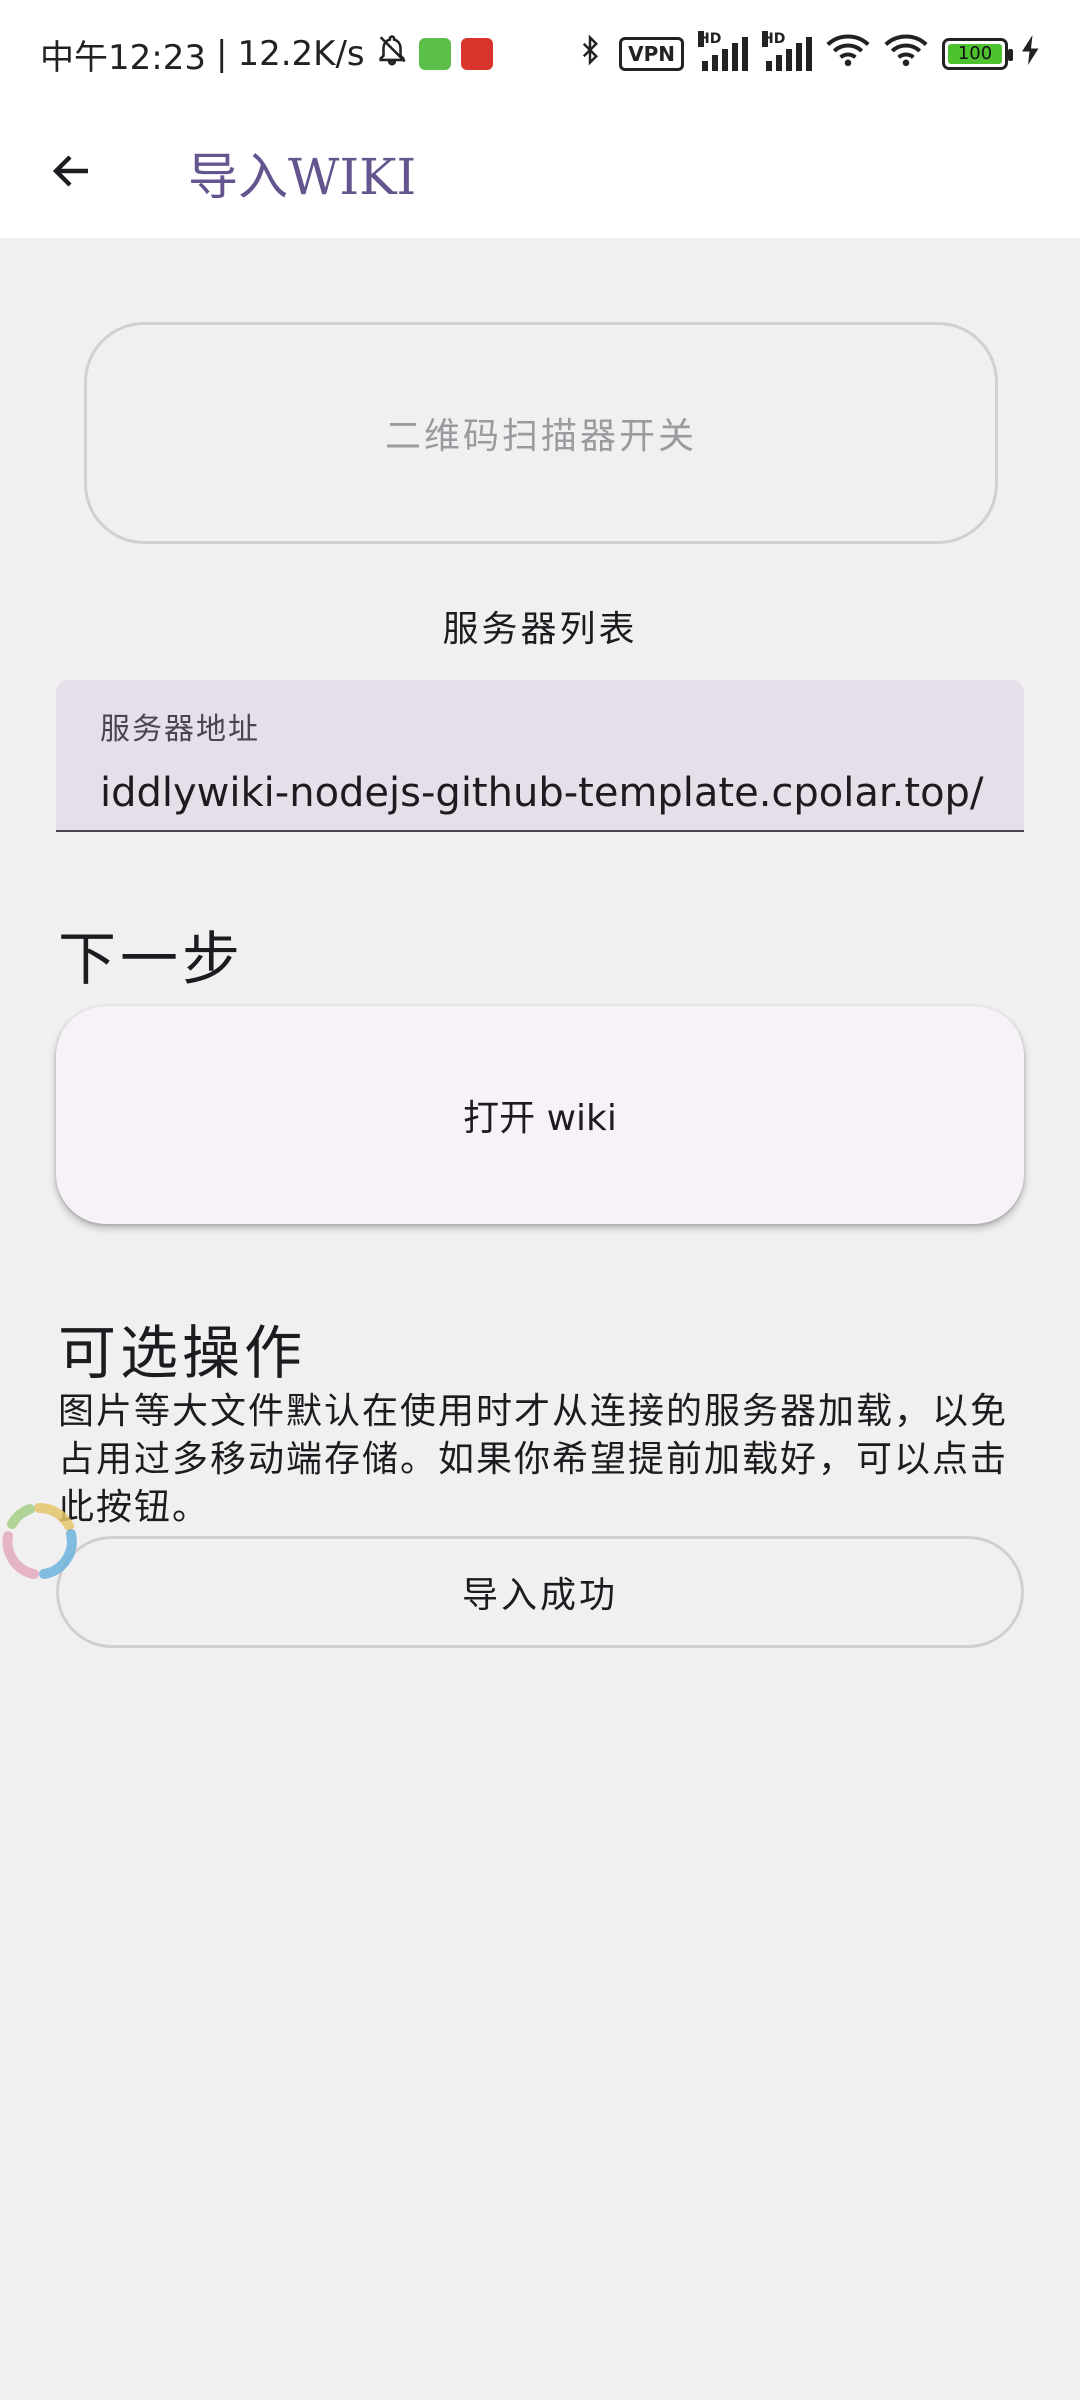 The width and height of the screenshot is (1080, 2400). Describe the element at coordinates (392, 54) in the screenshot. I see `bell-off-icon` at that location.